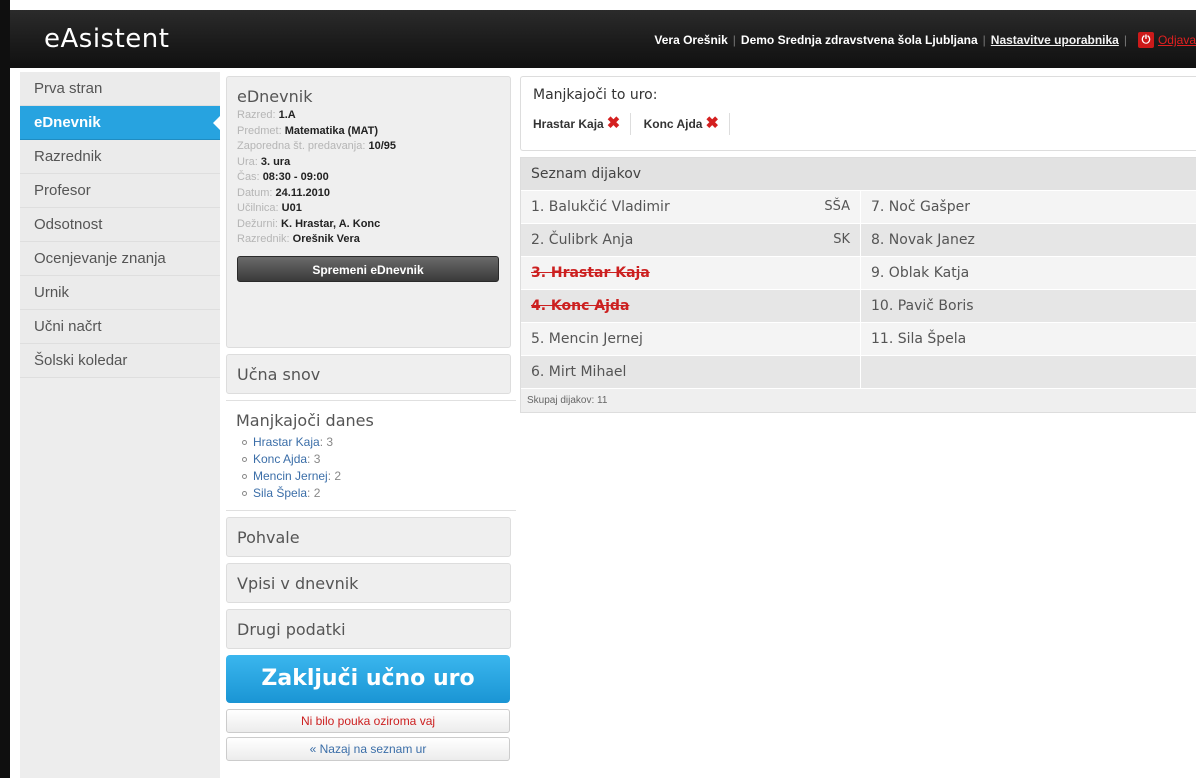 Image resolution: width=1196 pixels, height=778 pixels. I want to click on info-row-predmet: Predmet: Matematika (MAT), so click(308, 130).